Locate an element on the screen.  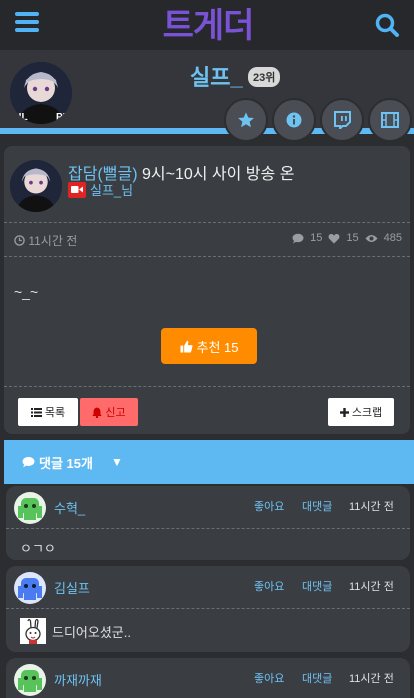
streamer-name: 실프_ is located at coordinates (216, 77).